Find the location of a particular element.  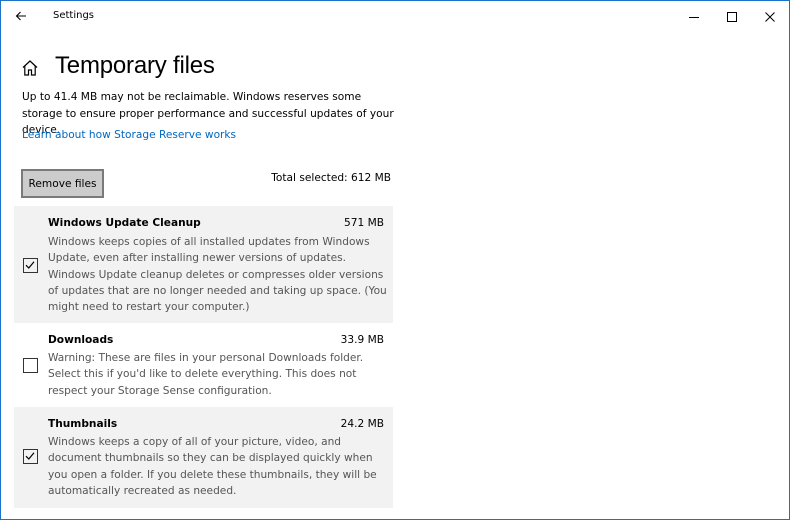

item-size: 571 MB is located at coordinates (364, 223).